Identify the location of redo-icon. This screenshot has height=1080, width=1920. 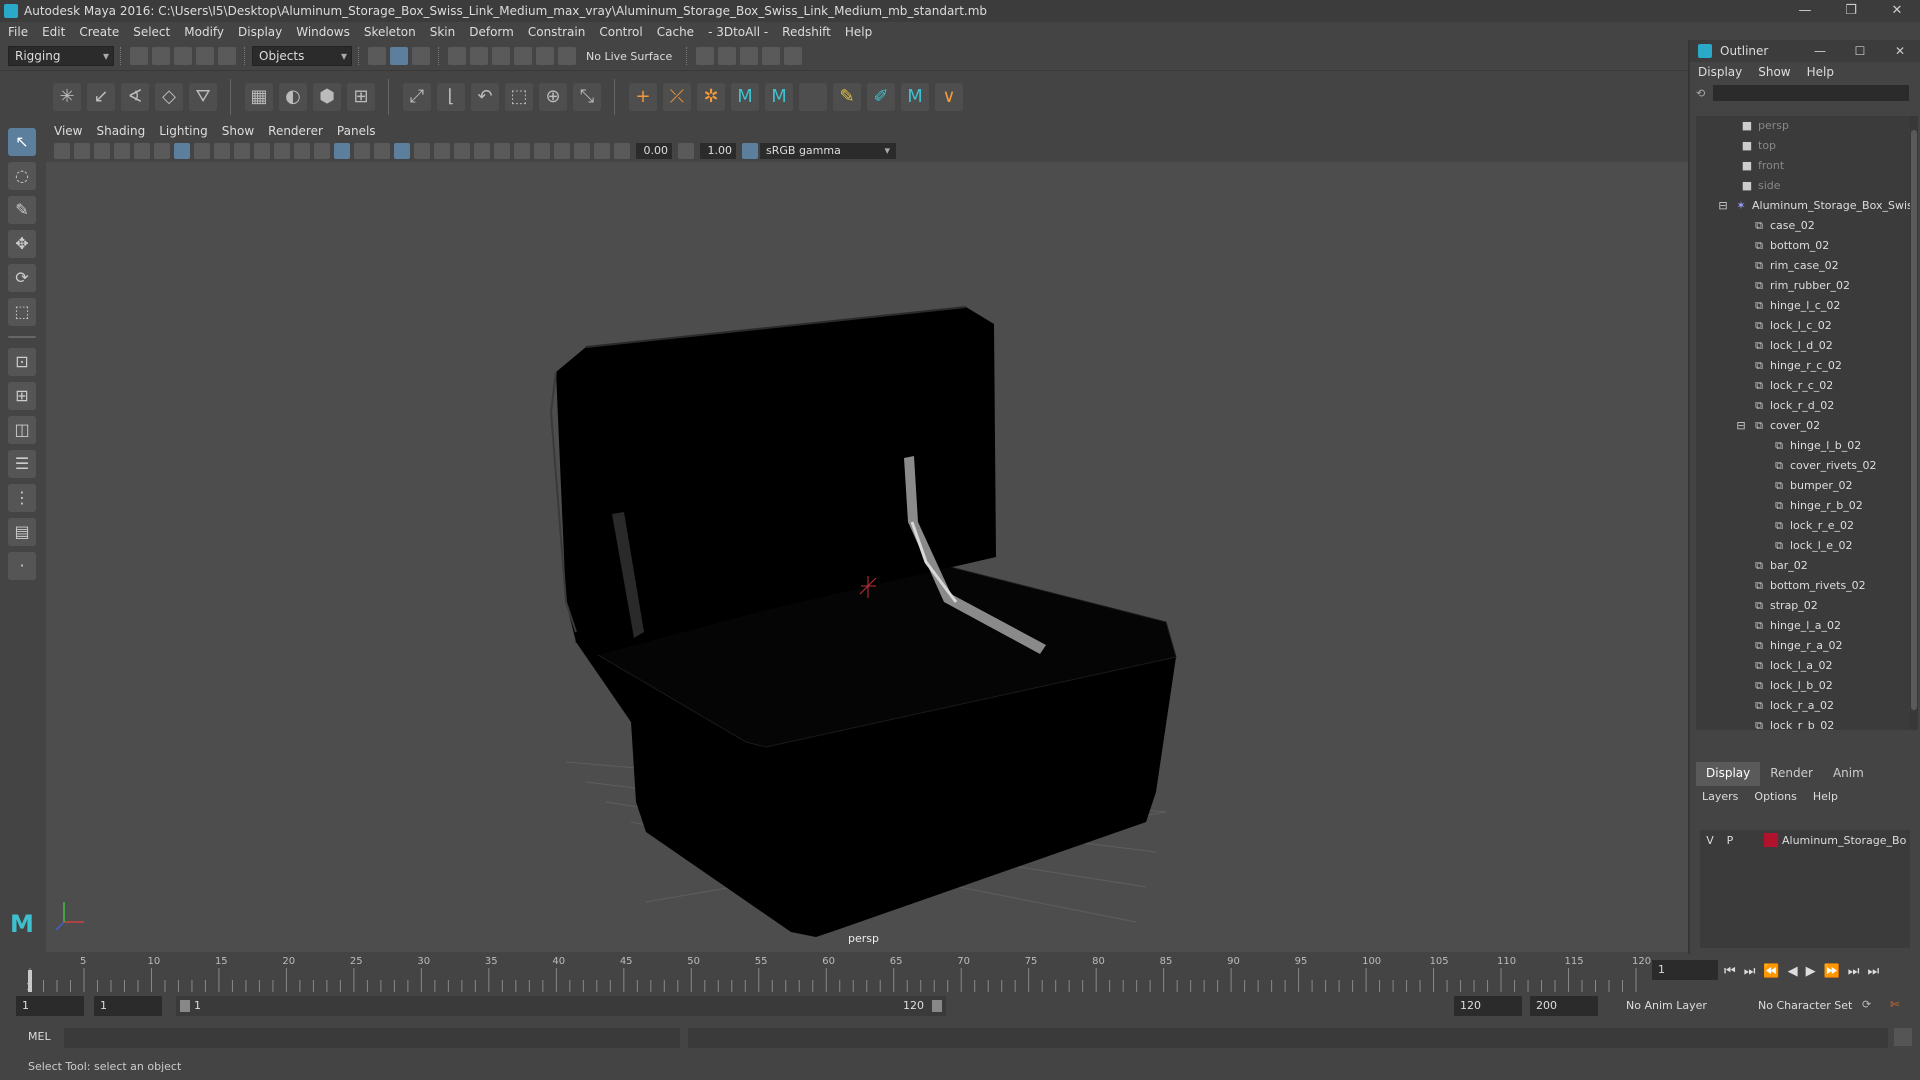
(227, 56).